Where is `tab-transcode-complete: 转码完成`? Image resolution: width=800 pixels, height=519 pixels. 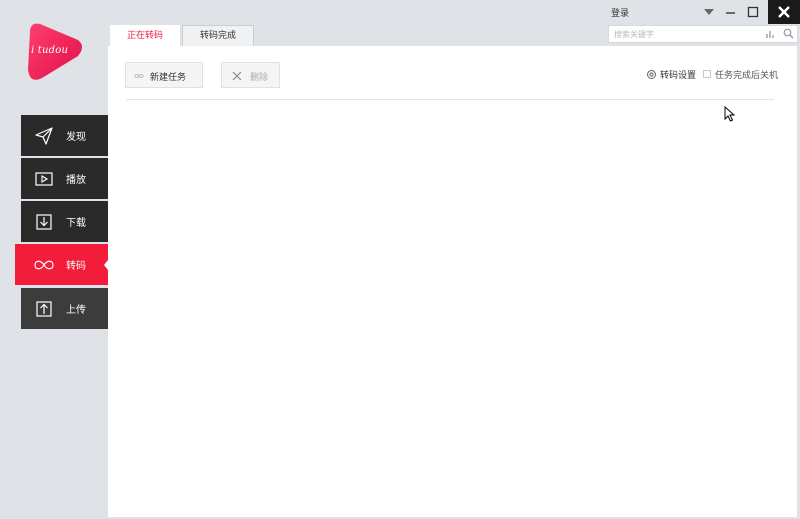
tab-transcode-complete: 转码完成 is located at coordinates (218, 36).